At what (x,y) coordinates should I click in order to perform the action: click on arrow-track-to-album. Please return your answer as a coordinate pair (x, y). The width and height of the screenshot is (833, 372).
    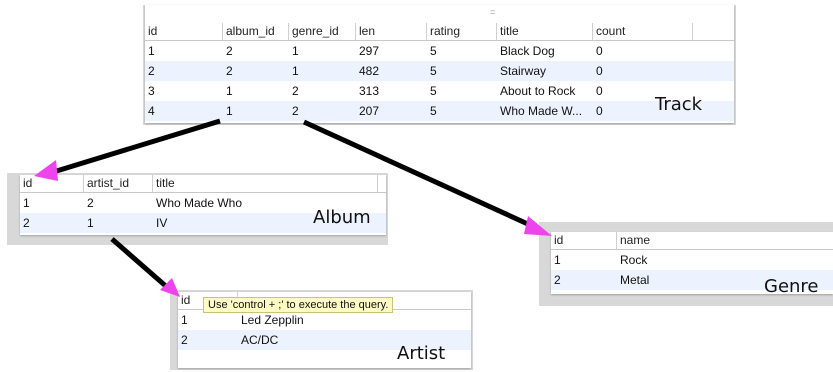
    Looking at the image, I should click on (135, 147).